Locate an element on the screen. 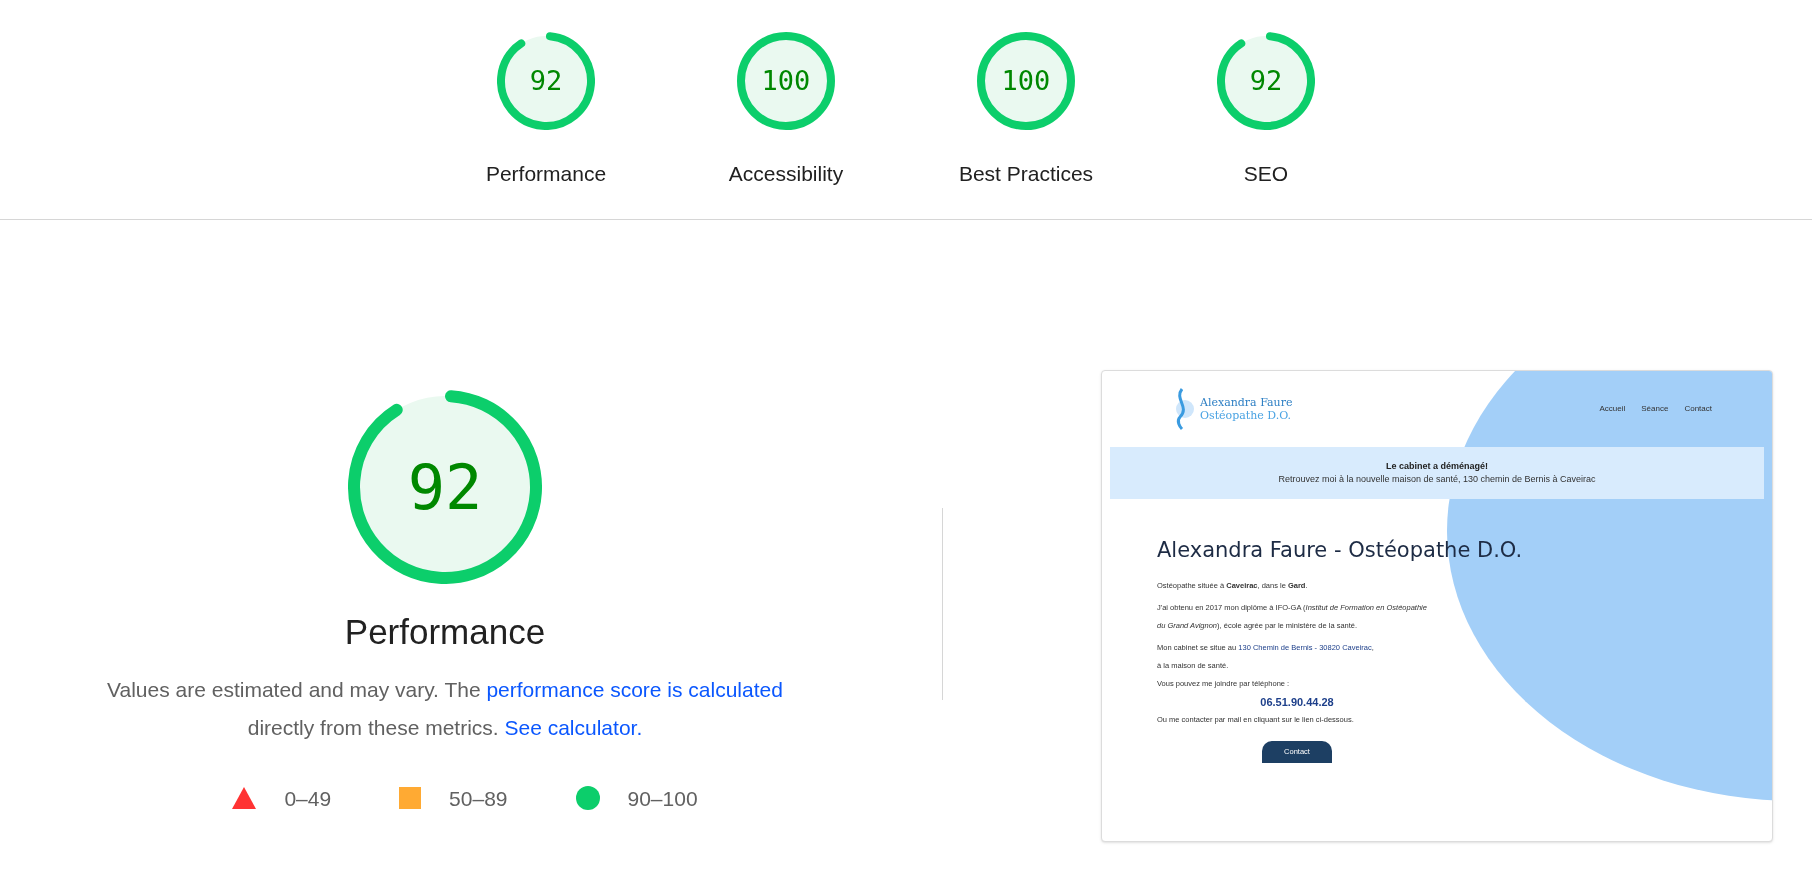  category-link: 100 Accessibility is located at coordinates (786, 125).